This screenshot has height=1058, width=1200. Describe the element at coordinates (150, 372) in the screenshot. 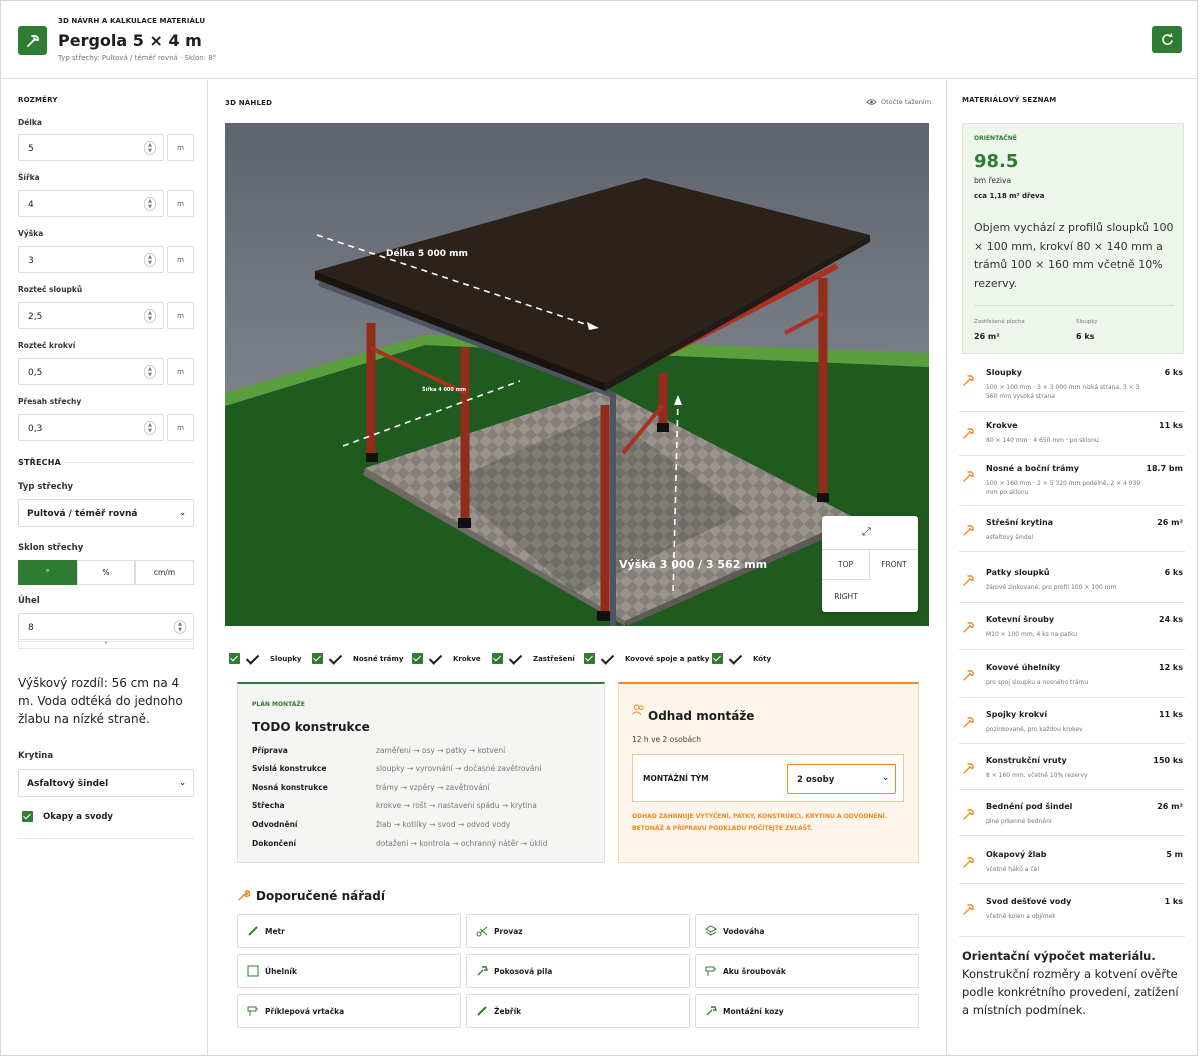

I see `rafter-spacing-stepper: ▲ ▼` at that location.